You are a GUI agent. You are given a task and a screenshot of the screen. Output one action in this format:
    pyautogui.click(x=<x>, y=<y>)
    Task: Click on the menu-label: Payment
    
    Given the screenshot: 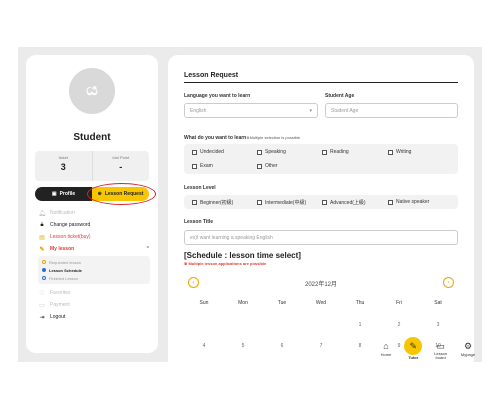 What is the action you would take?
    pyautogui.click(x=60, y=305)
    